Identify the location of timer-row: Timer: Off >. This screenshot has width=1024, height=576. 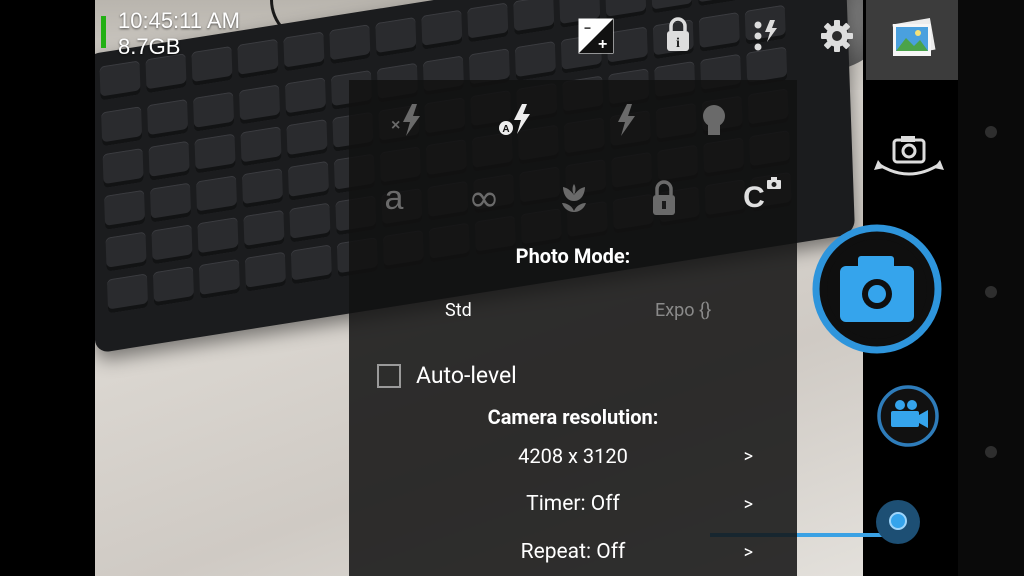
(573, 505).